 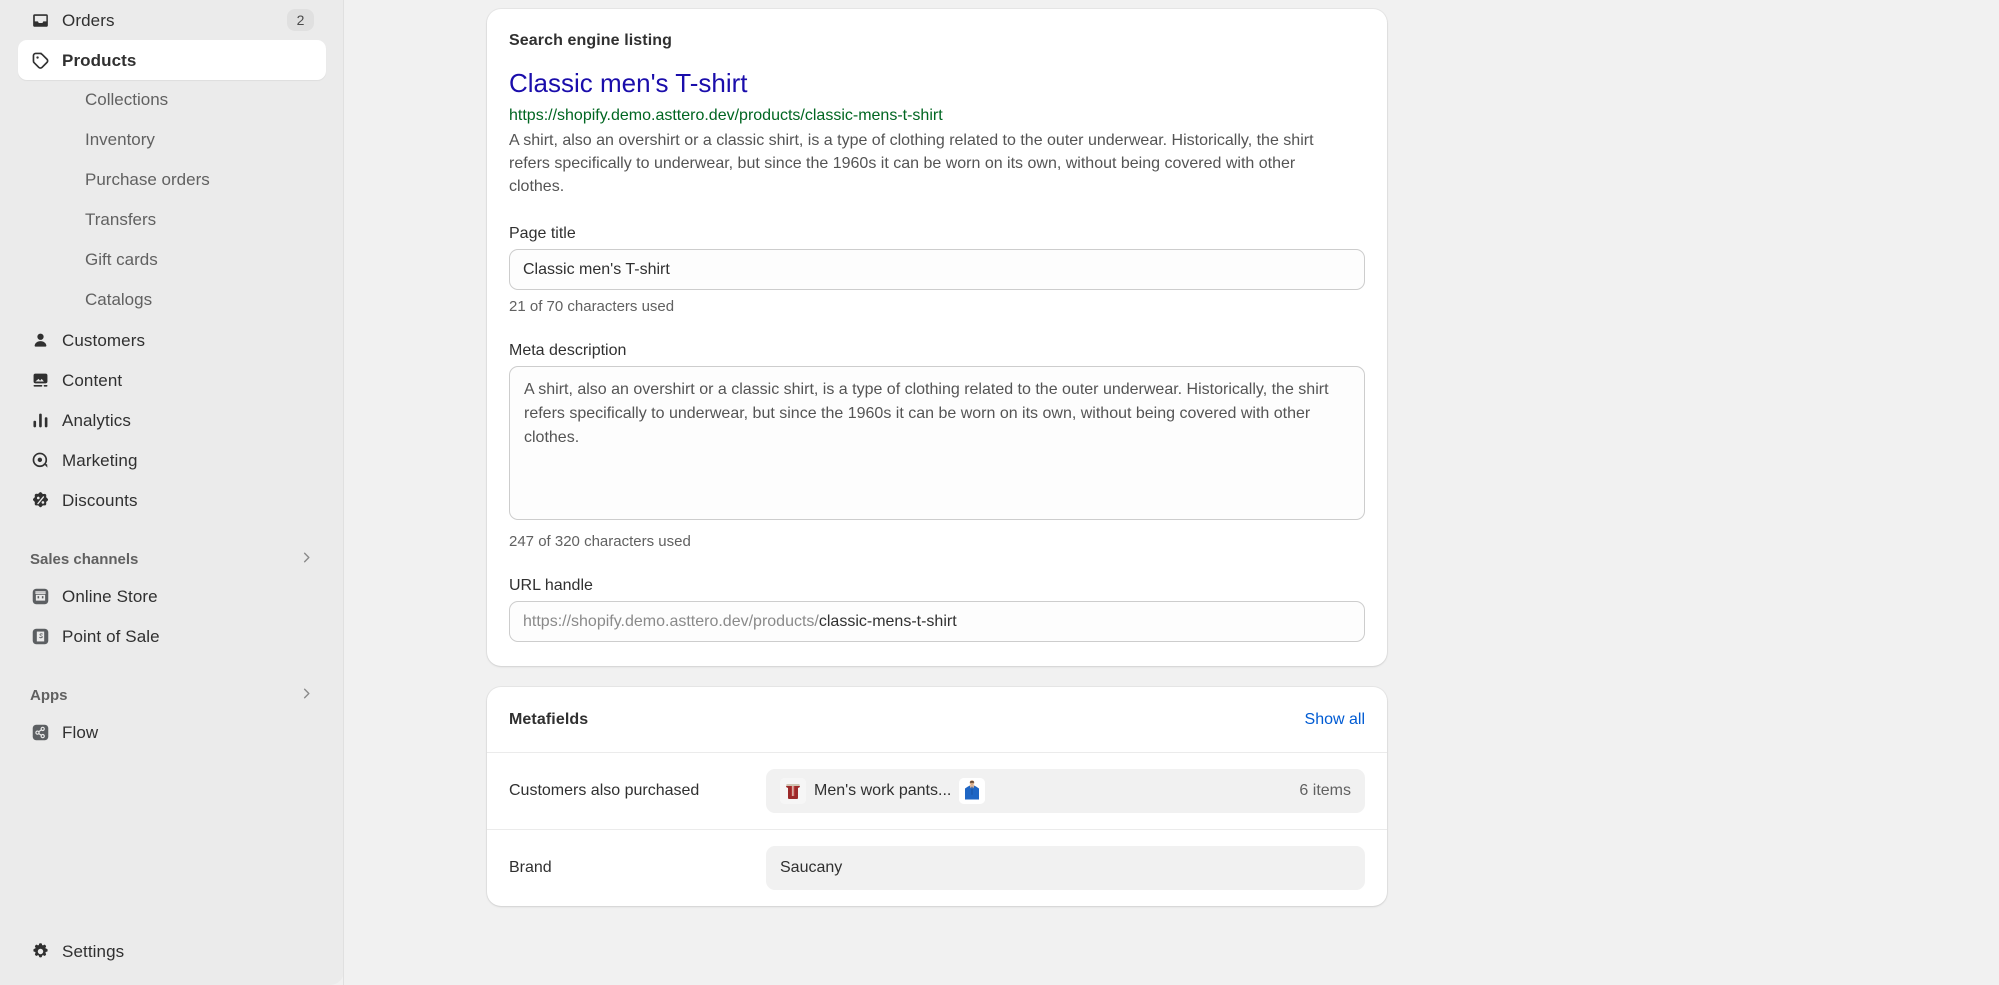 I want to click on sidebar-section-label: Apps, so click(x=49, y=695).